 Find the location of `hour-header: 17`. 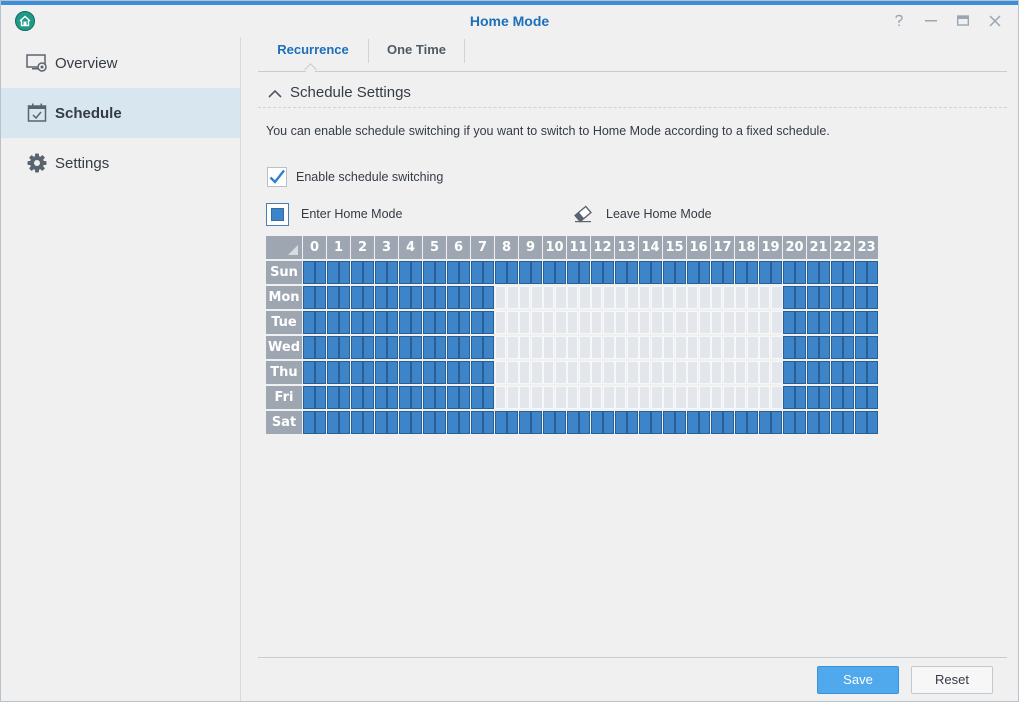

hour-header: 17 is located at coordinates (722, 247).